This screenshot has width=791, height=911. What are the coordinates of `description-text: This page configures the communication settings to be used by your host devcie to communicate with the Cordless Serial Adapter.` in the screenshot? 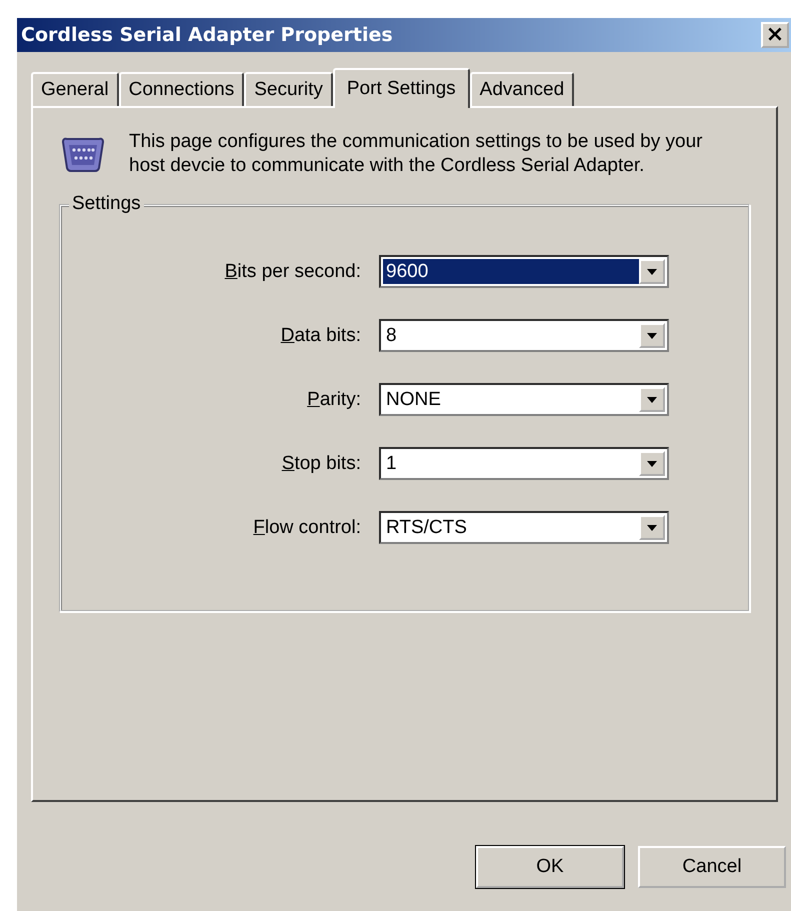 It's located at (416, 154).